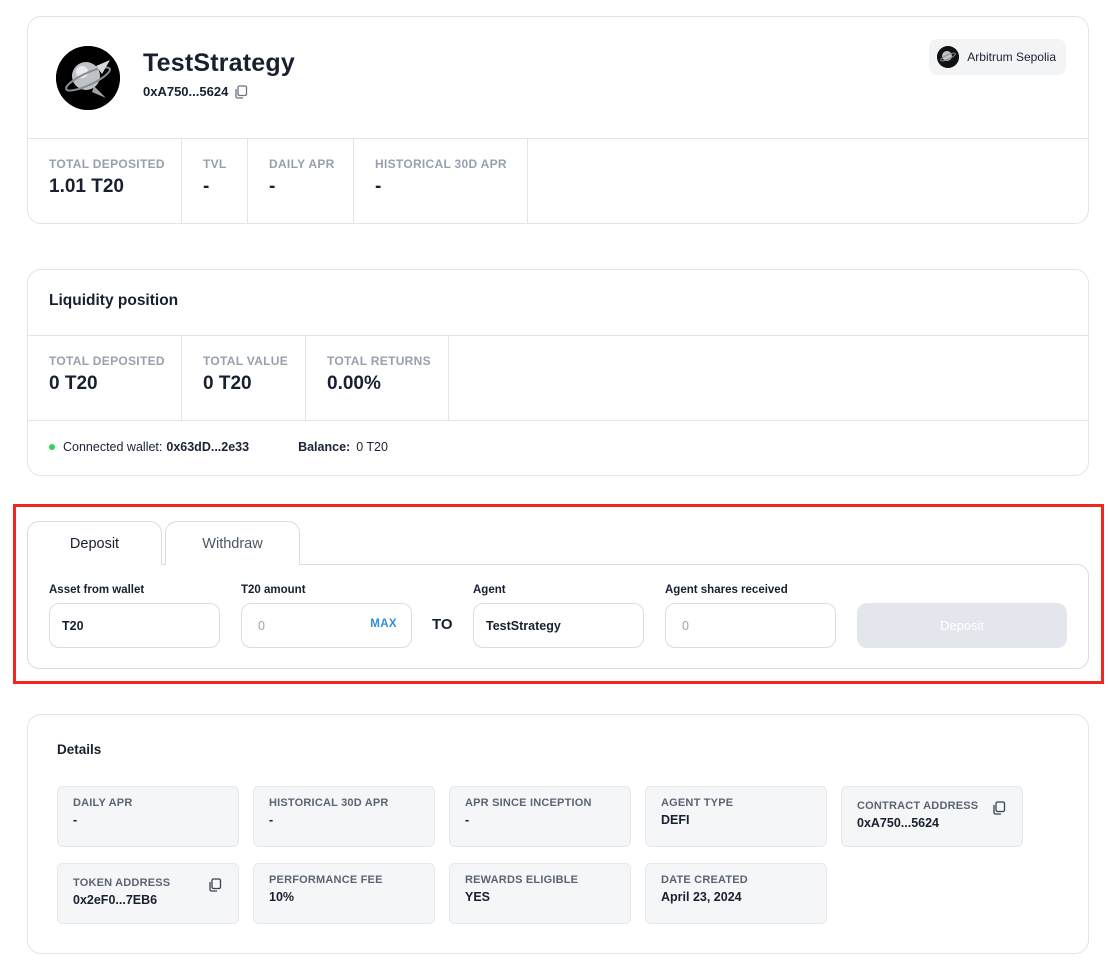 Image resolution: width=1108 pixels, height=968 pixels. I want to click on detail-label: AGENT TYPE, so click(697, 803).